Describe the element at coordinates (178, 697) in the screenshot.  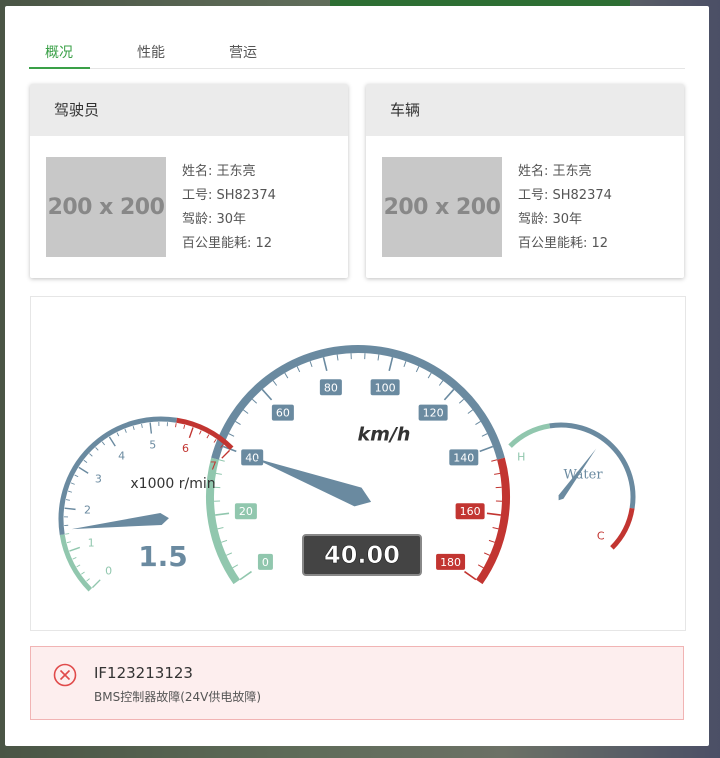
I see `alert-message: BMS控制器故障(24V供电故障)` at that location.